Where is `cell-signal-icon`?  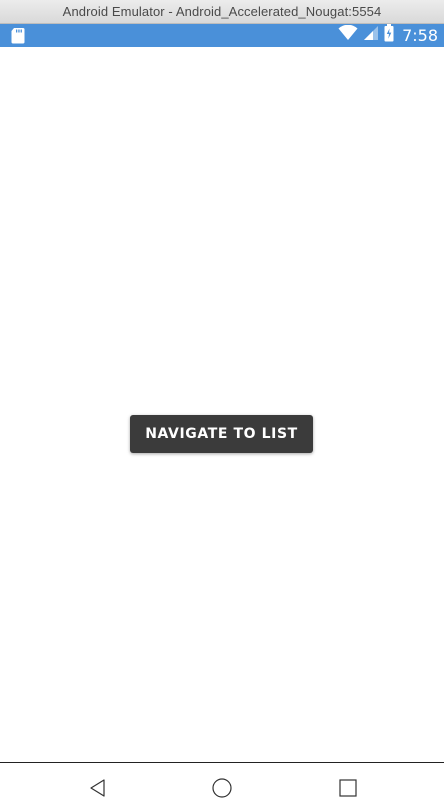
cell-signal-icon is located at coordinates (371, 35).